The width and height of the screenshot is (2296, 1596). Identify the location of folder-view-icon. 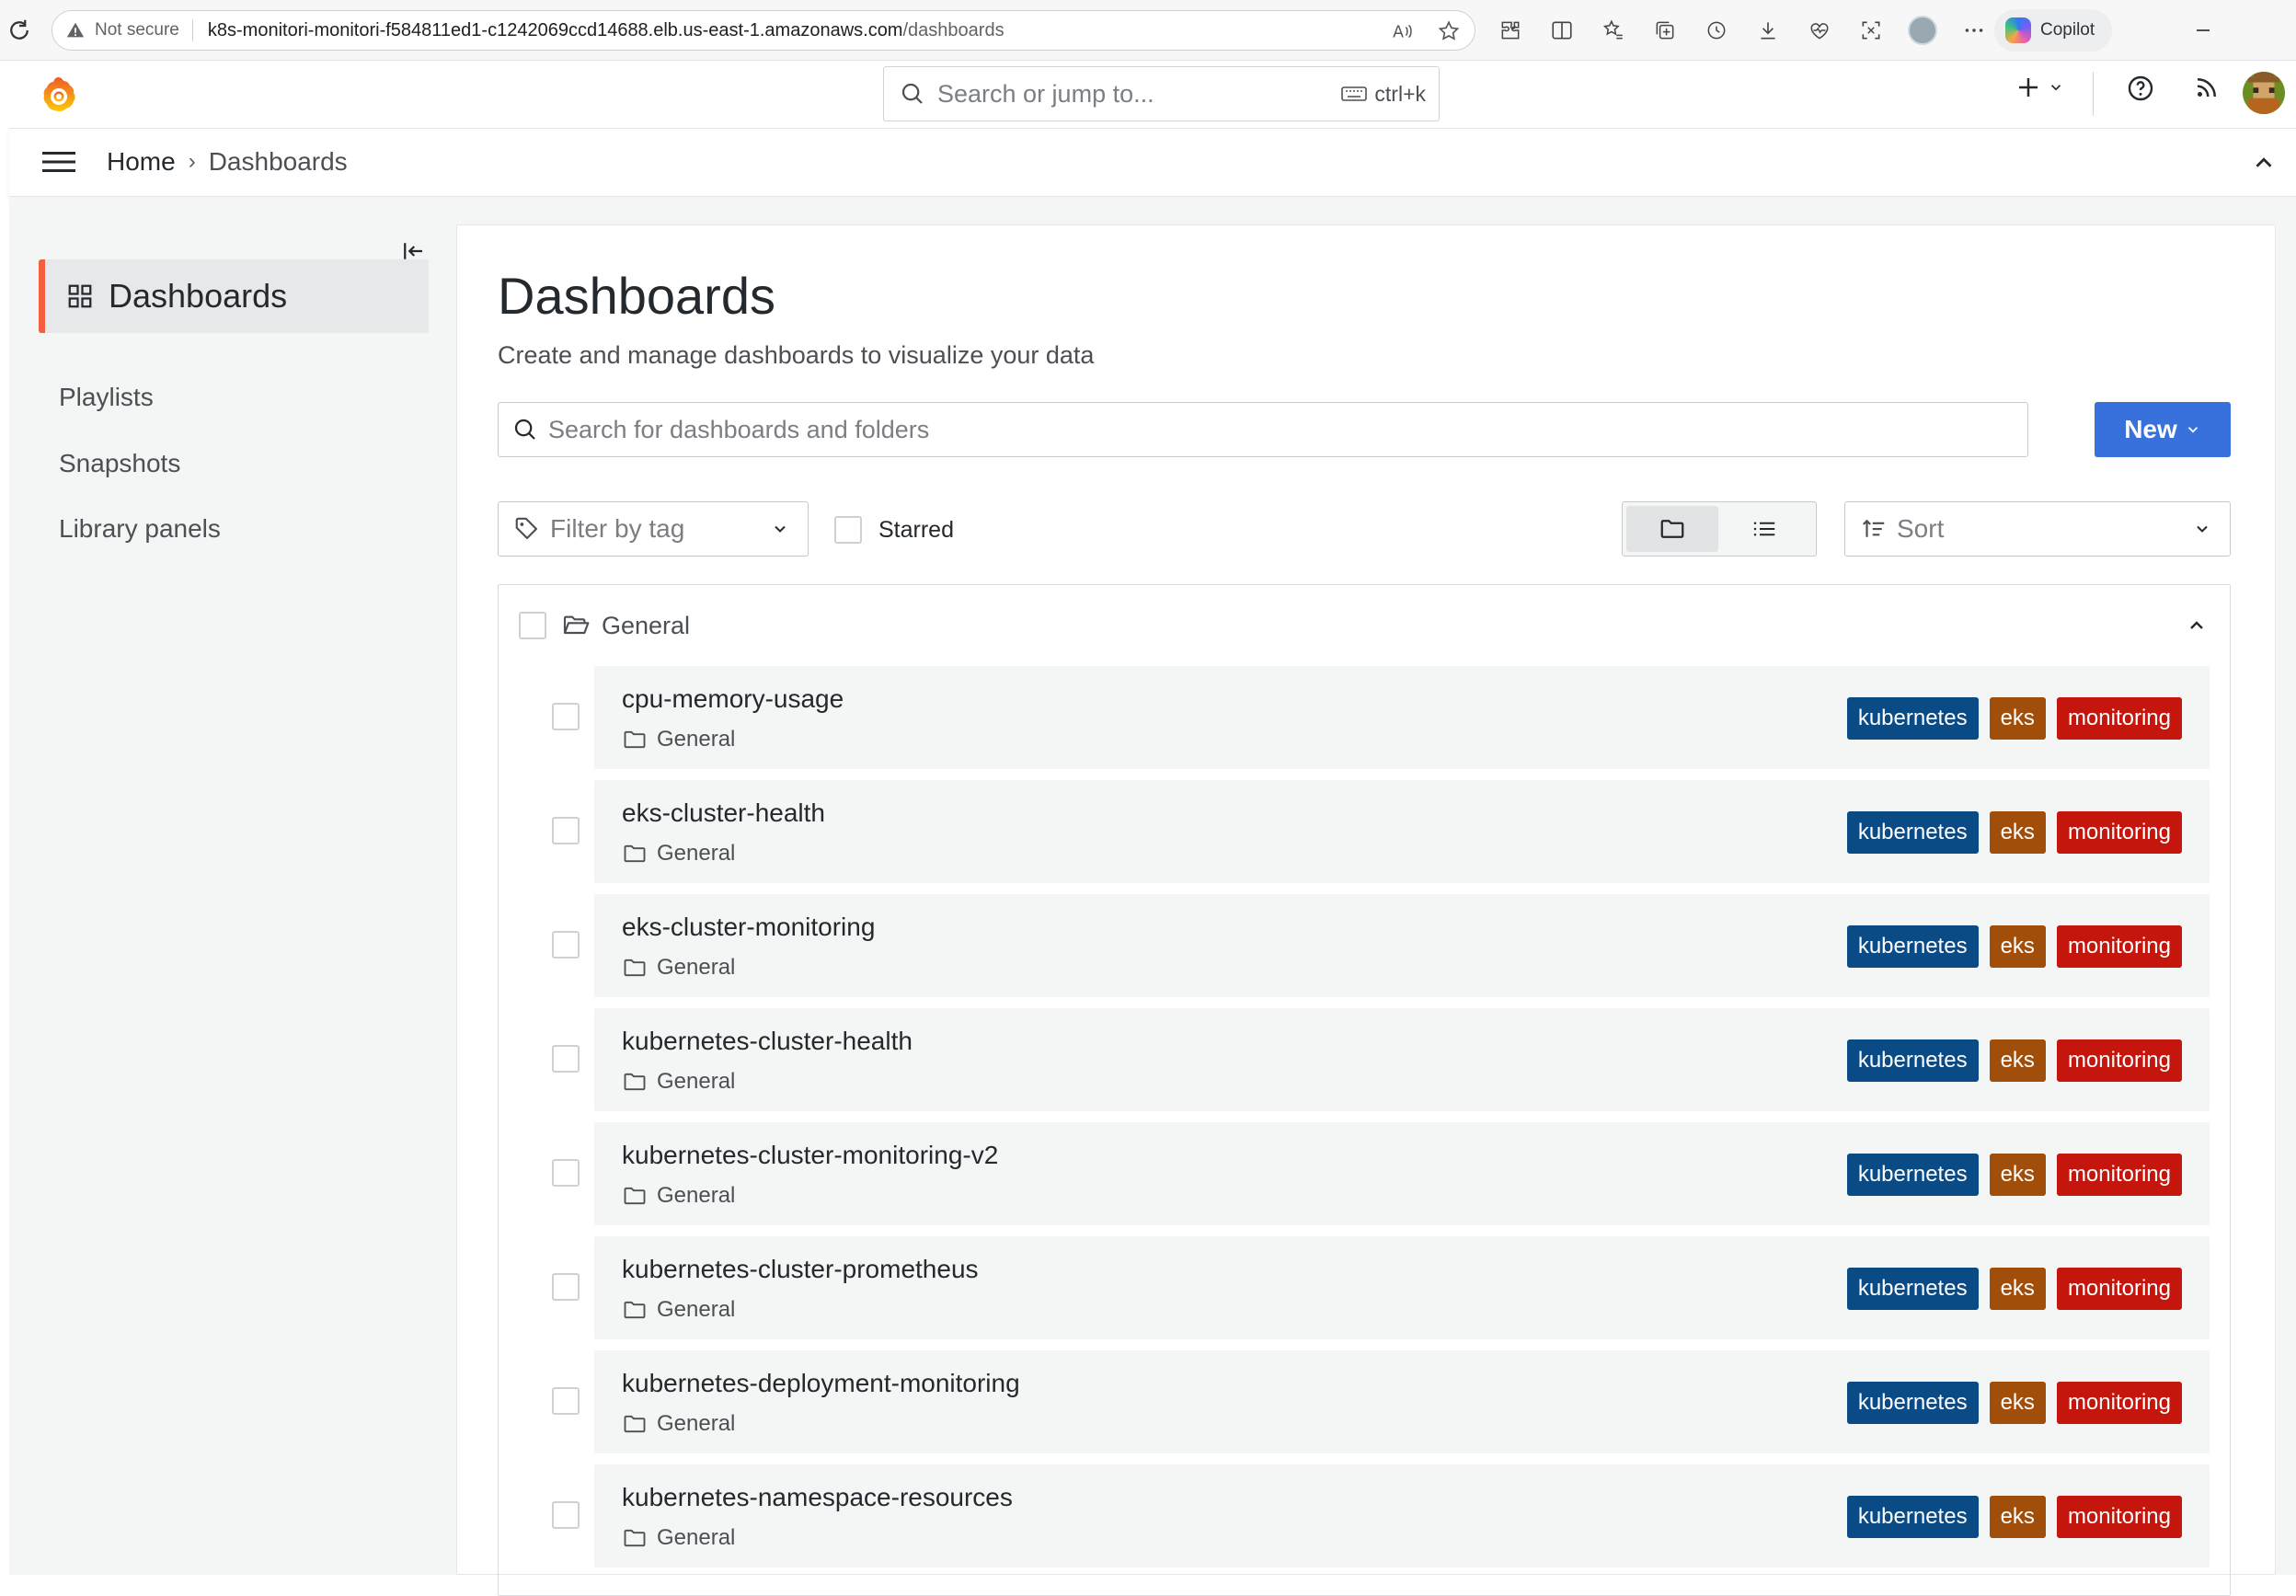
(1672, 529).